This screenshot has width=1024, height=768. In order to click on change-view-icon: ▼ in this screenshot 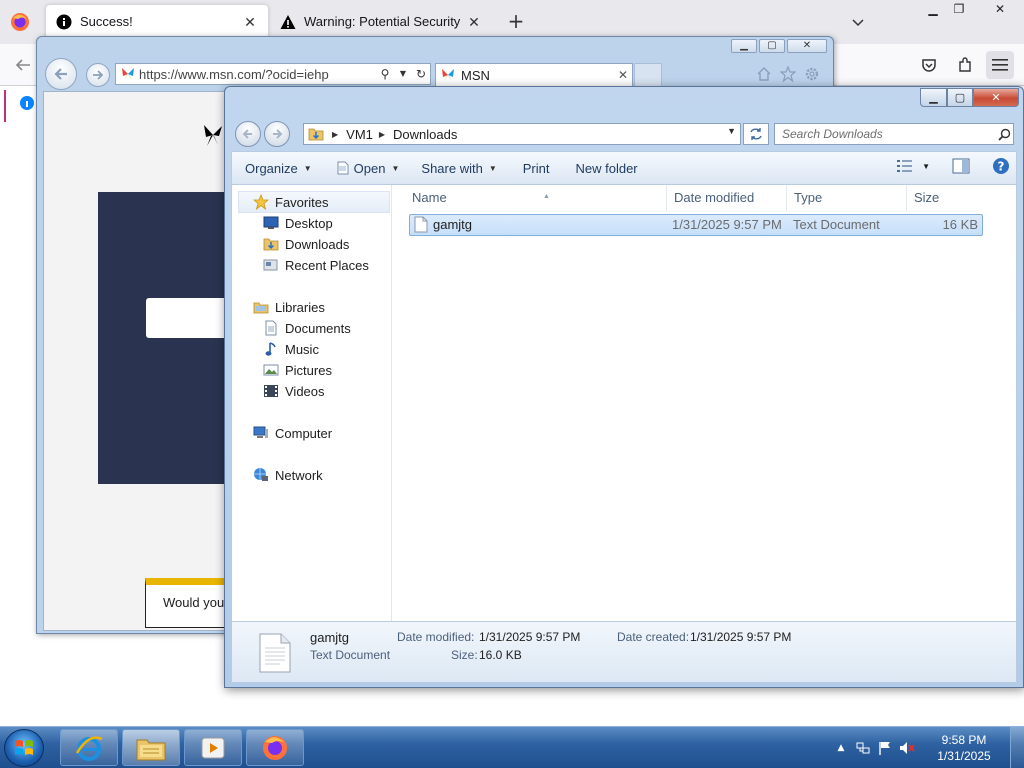, I will do `click(913, 166)`.